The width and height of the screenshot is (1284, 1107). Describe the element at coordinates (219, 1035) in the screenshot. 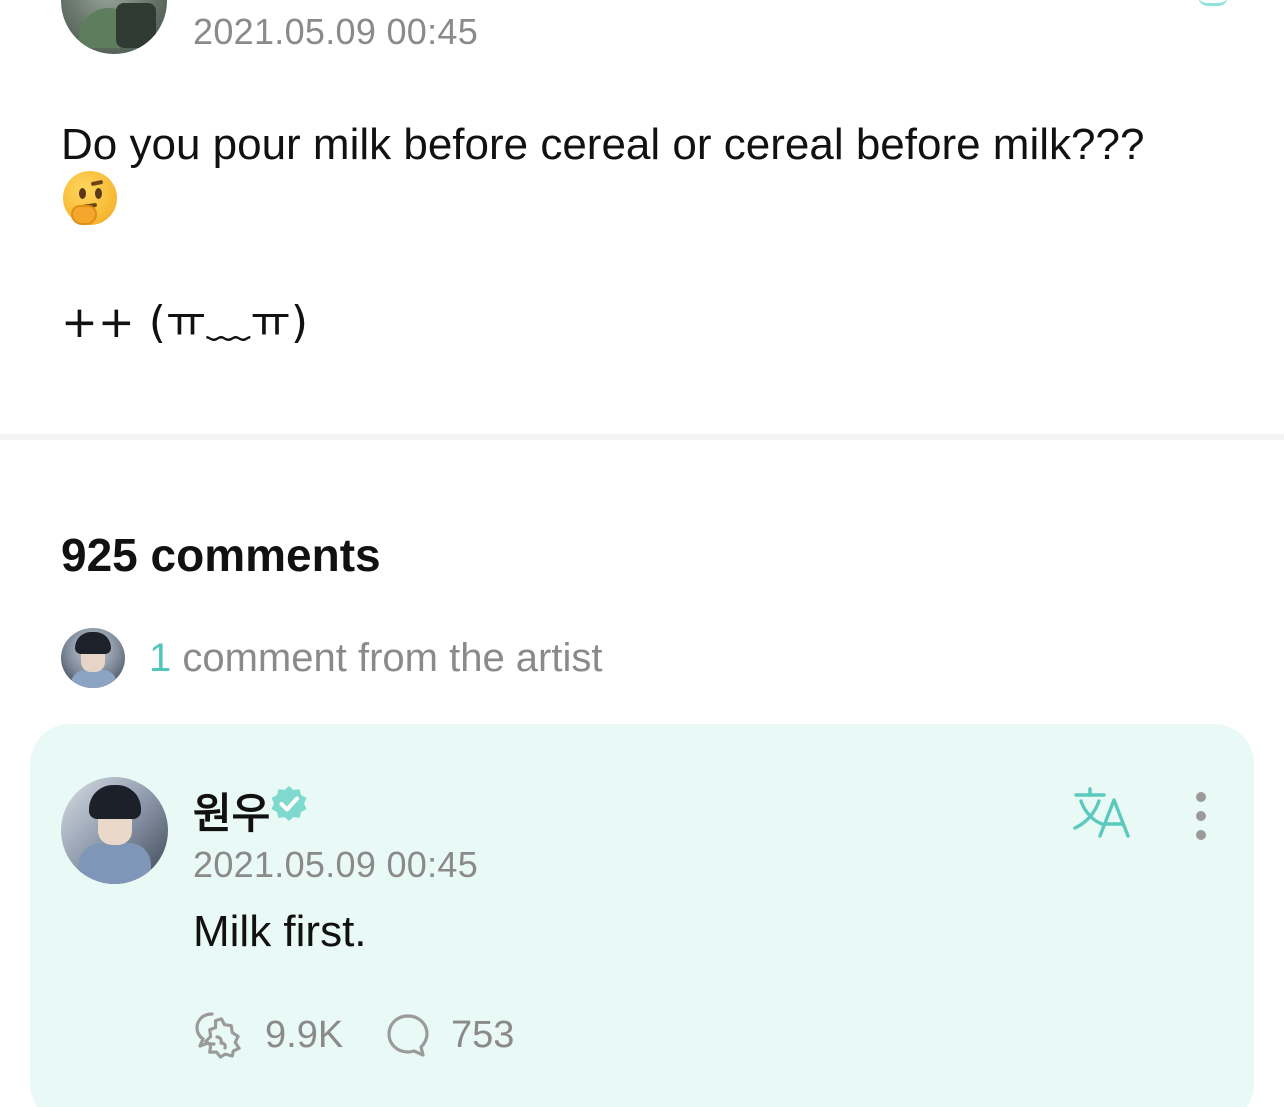

I see `like-icon` at that location.